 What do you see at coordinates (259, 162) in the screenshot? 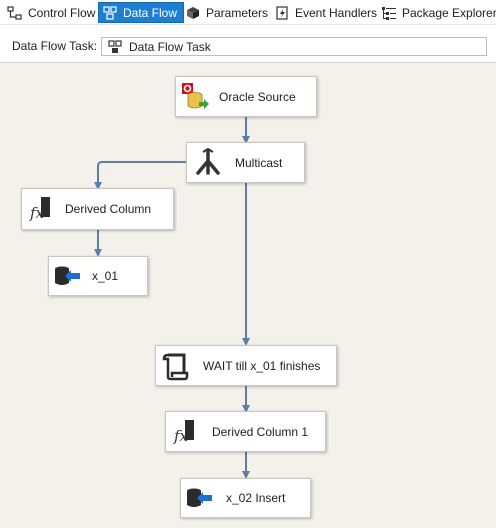
I see `component-label: Multicast` at bounding box center [259, 162].